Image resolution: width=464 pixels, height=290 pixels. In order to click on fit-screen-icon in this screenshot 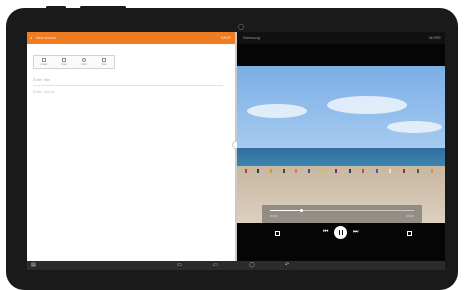, I will do `click(277, 233)`.